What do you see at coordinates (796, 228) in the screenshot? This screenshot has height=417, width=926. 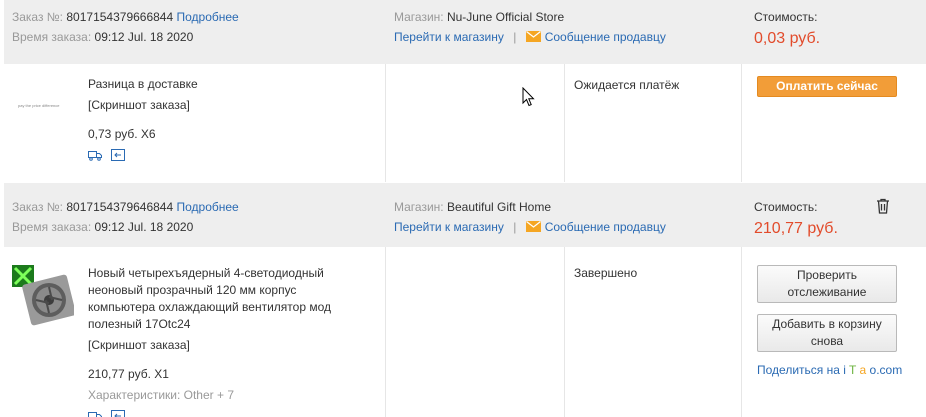 I see `cost-value: 210,77 руб.` at bounding box center [796, 228].